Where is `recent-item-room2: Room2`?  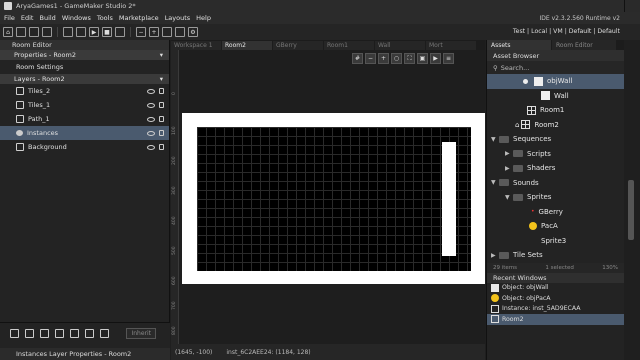
recent-item-room2: Room2 is located at coordinates (555, 319).